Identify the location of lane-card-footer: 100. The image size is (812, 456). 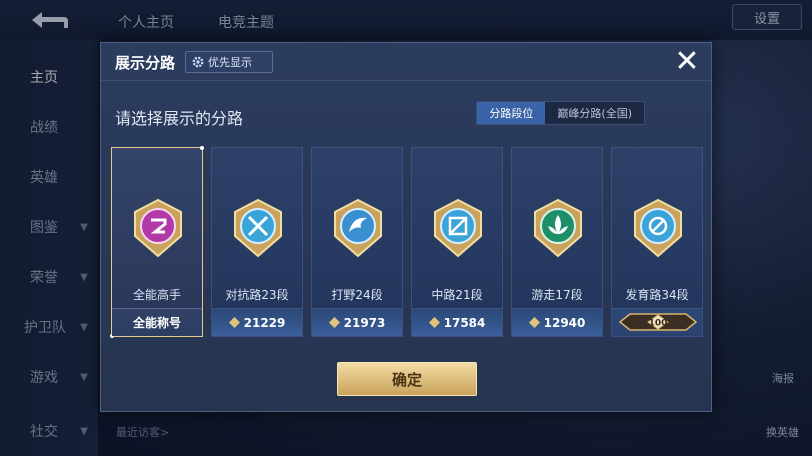
(657, 322).